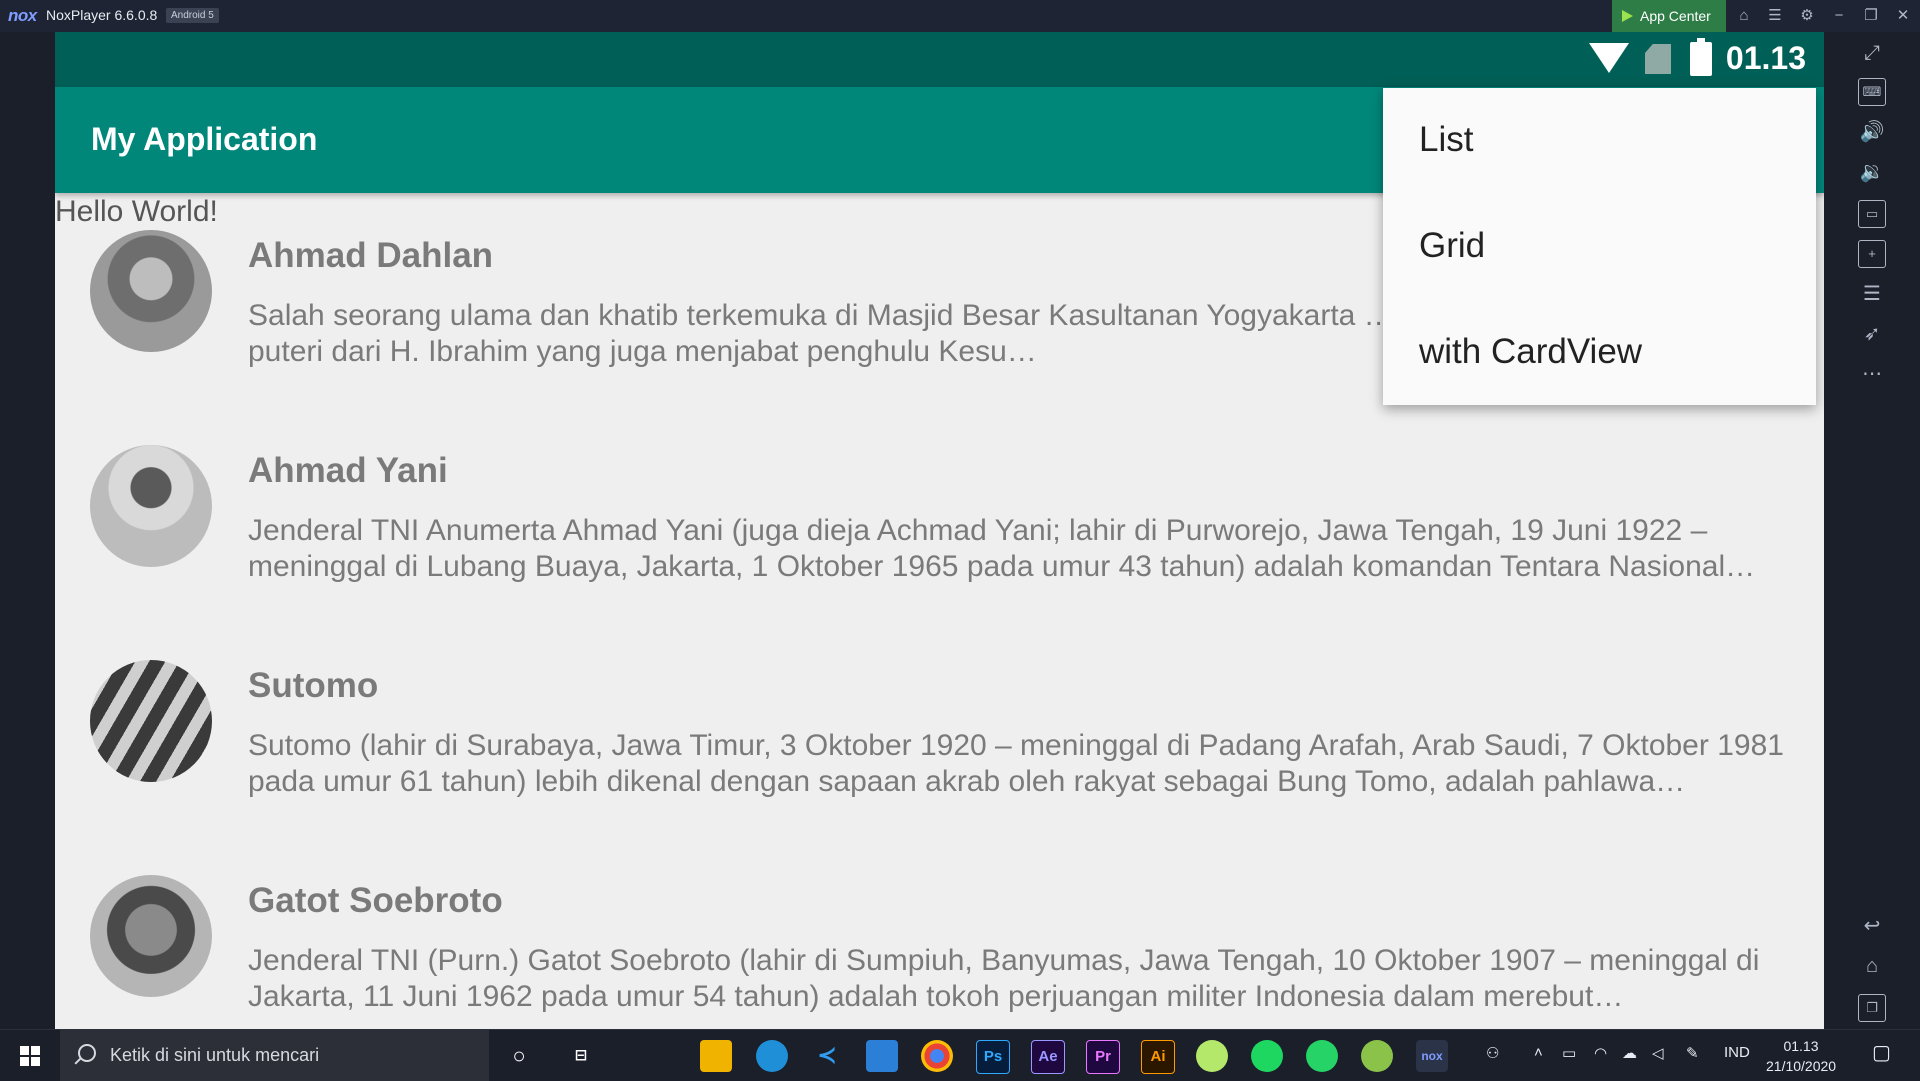  What do you see at coordinates (1872, 334) in the screenshot?
I see `rocket-icon: ➶` at bounding box center [1872, 334].